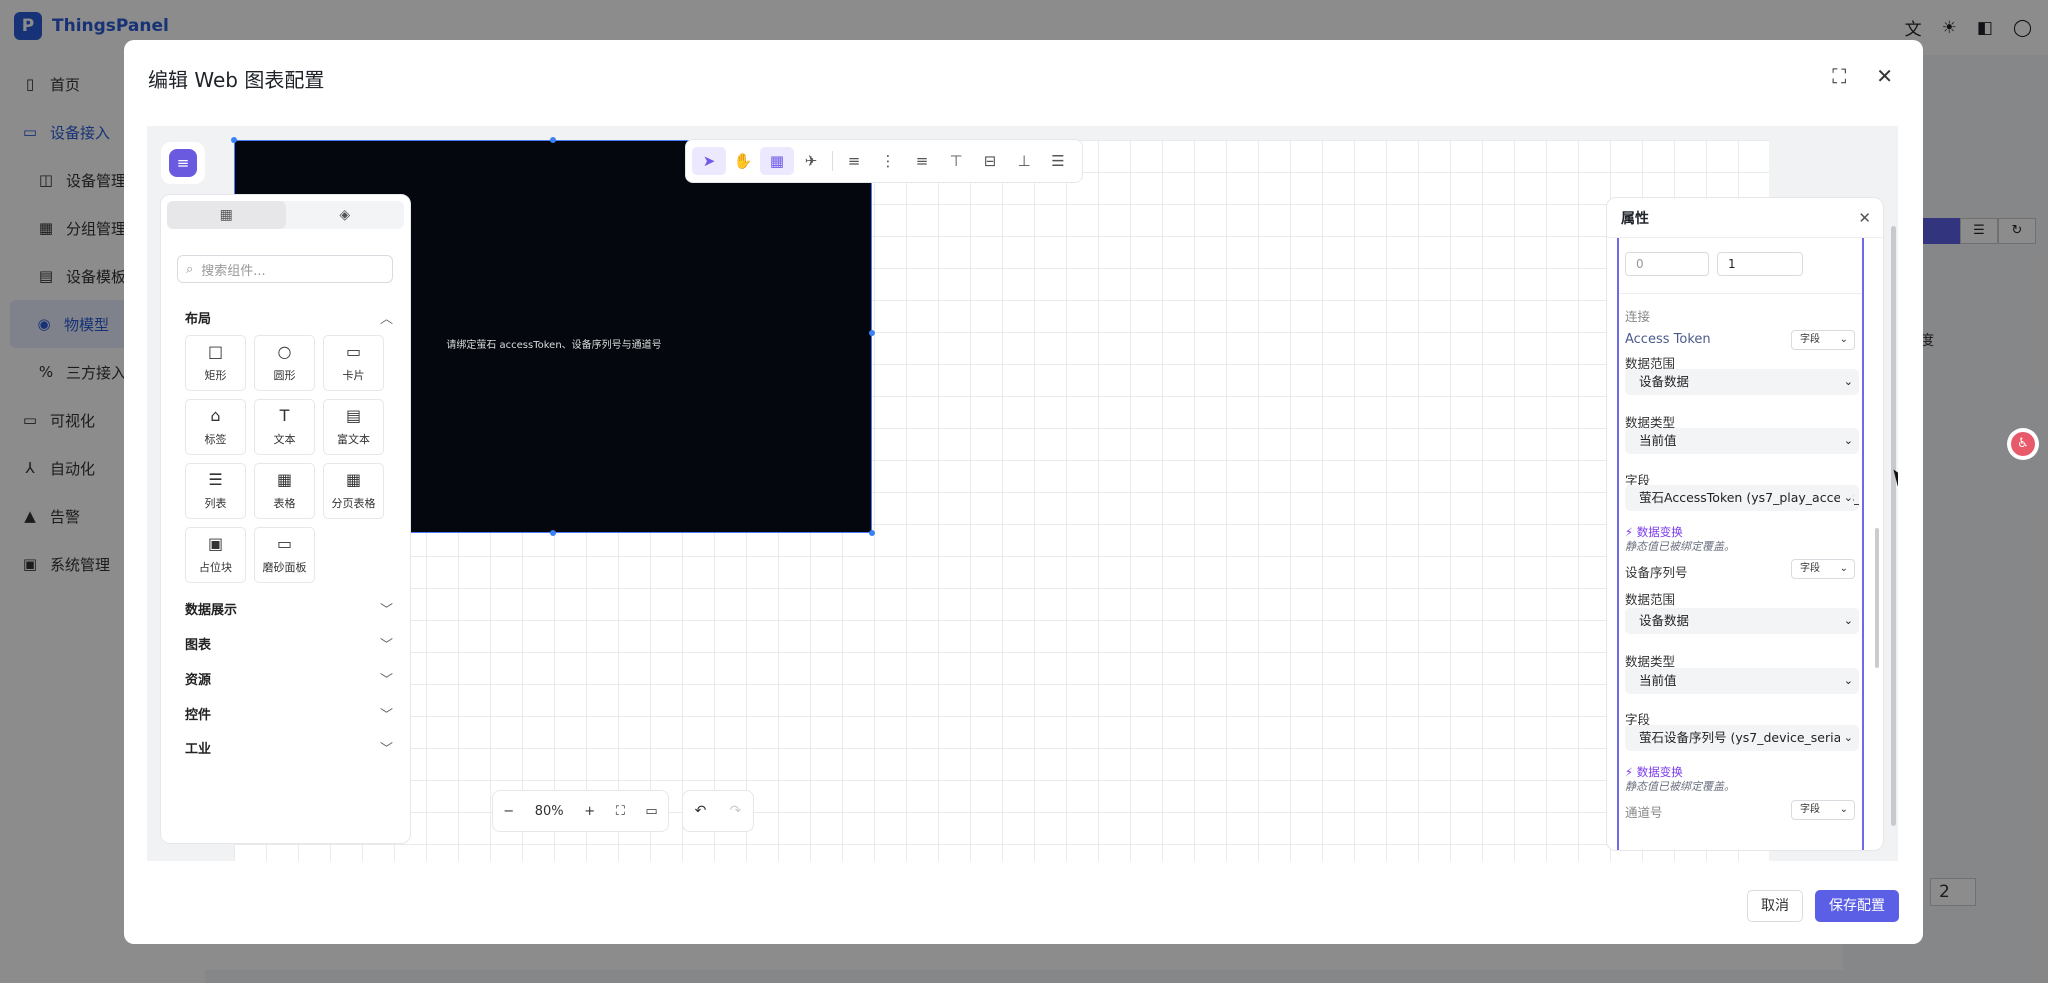 The image size is (2048, 983). Describe the element at coordinates (1839, 76) in the screenshot. I see `fullscreen-icon: ⛶` at that location.